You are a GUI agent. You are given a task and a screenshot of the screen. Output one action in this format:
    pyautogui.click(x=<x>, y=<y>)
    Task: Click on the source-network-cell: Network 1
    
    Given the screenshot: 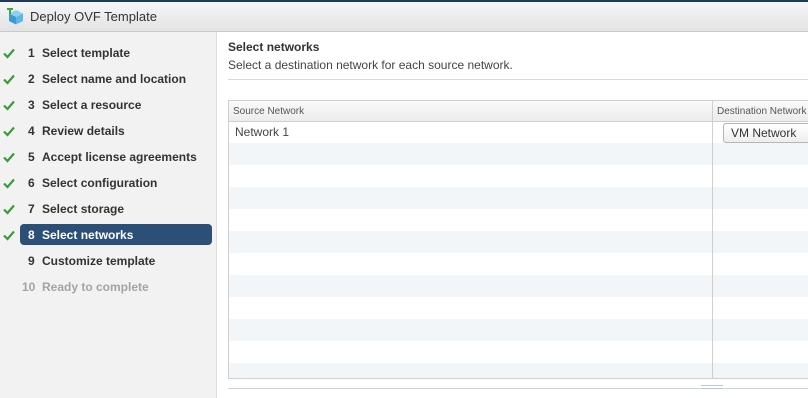 What is the action you would take?
    pyautogui.click(x=262, y=132)
    